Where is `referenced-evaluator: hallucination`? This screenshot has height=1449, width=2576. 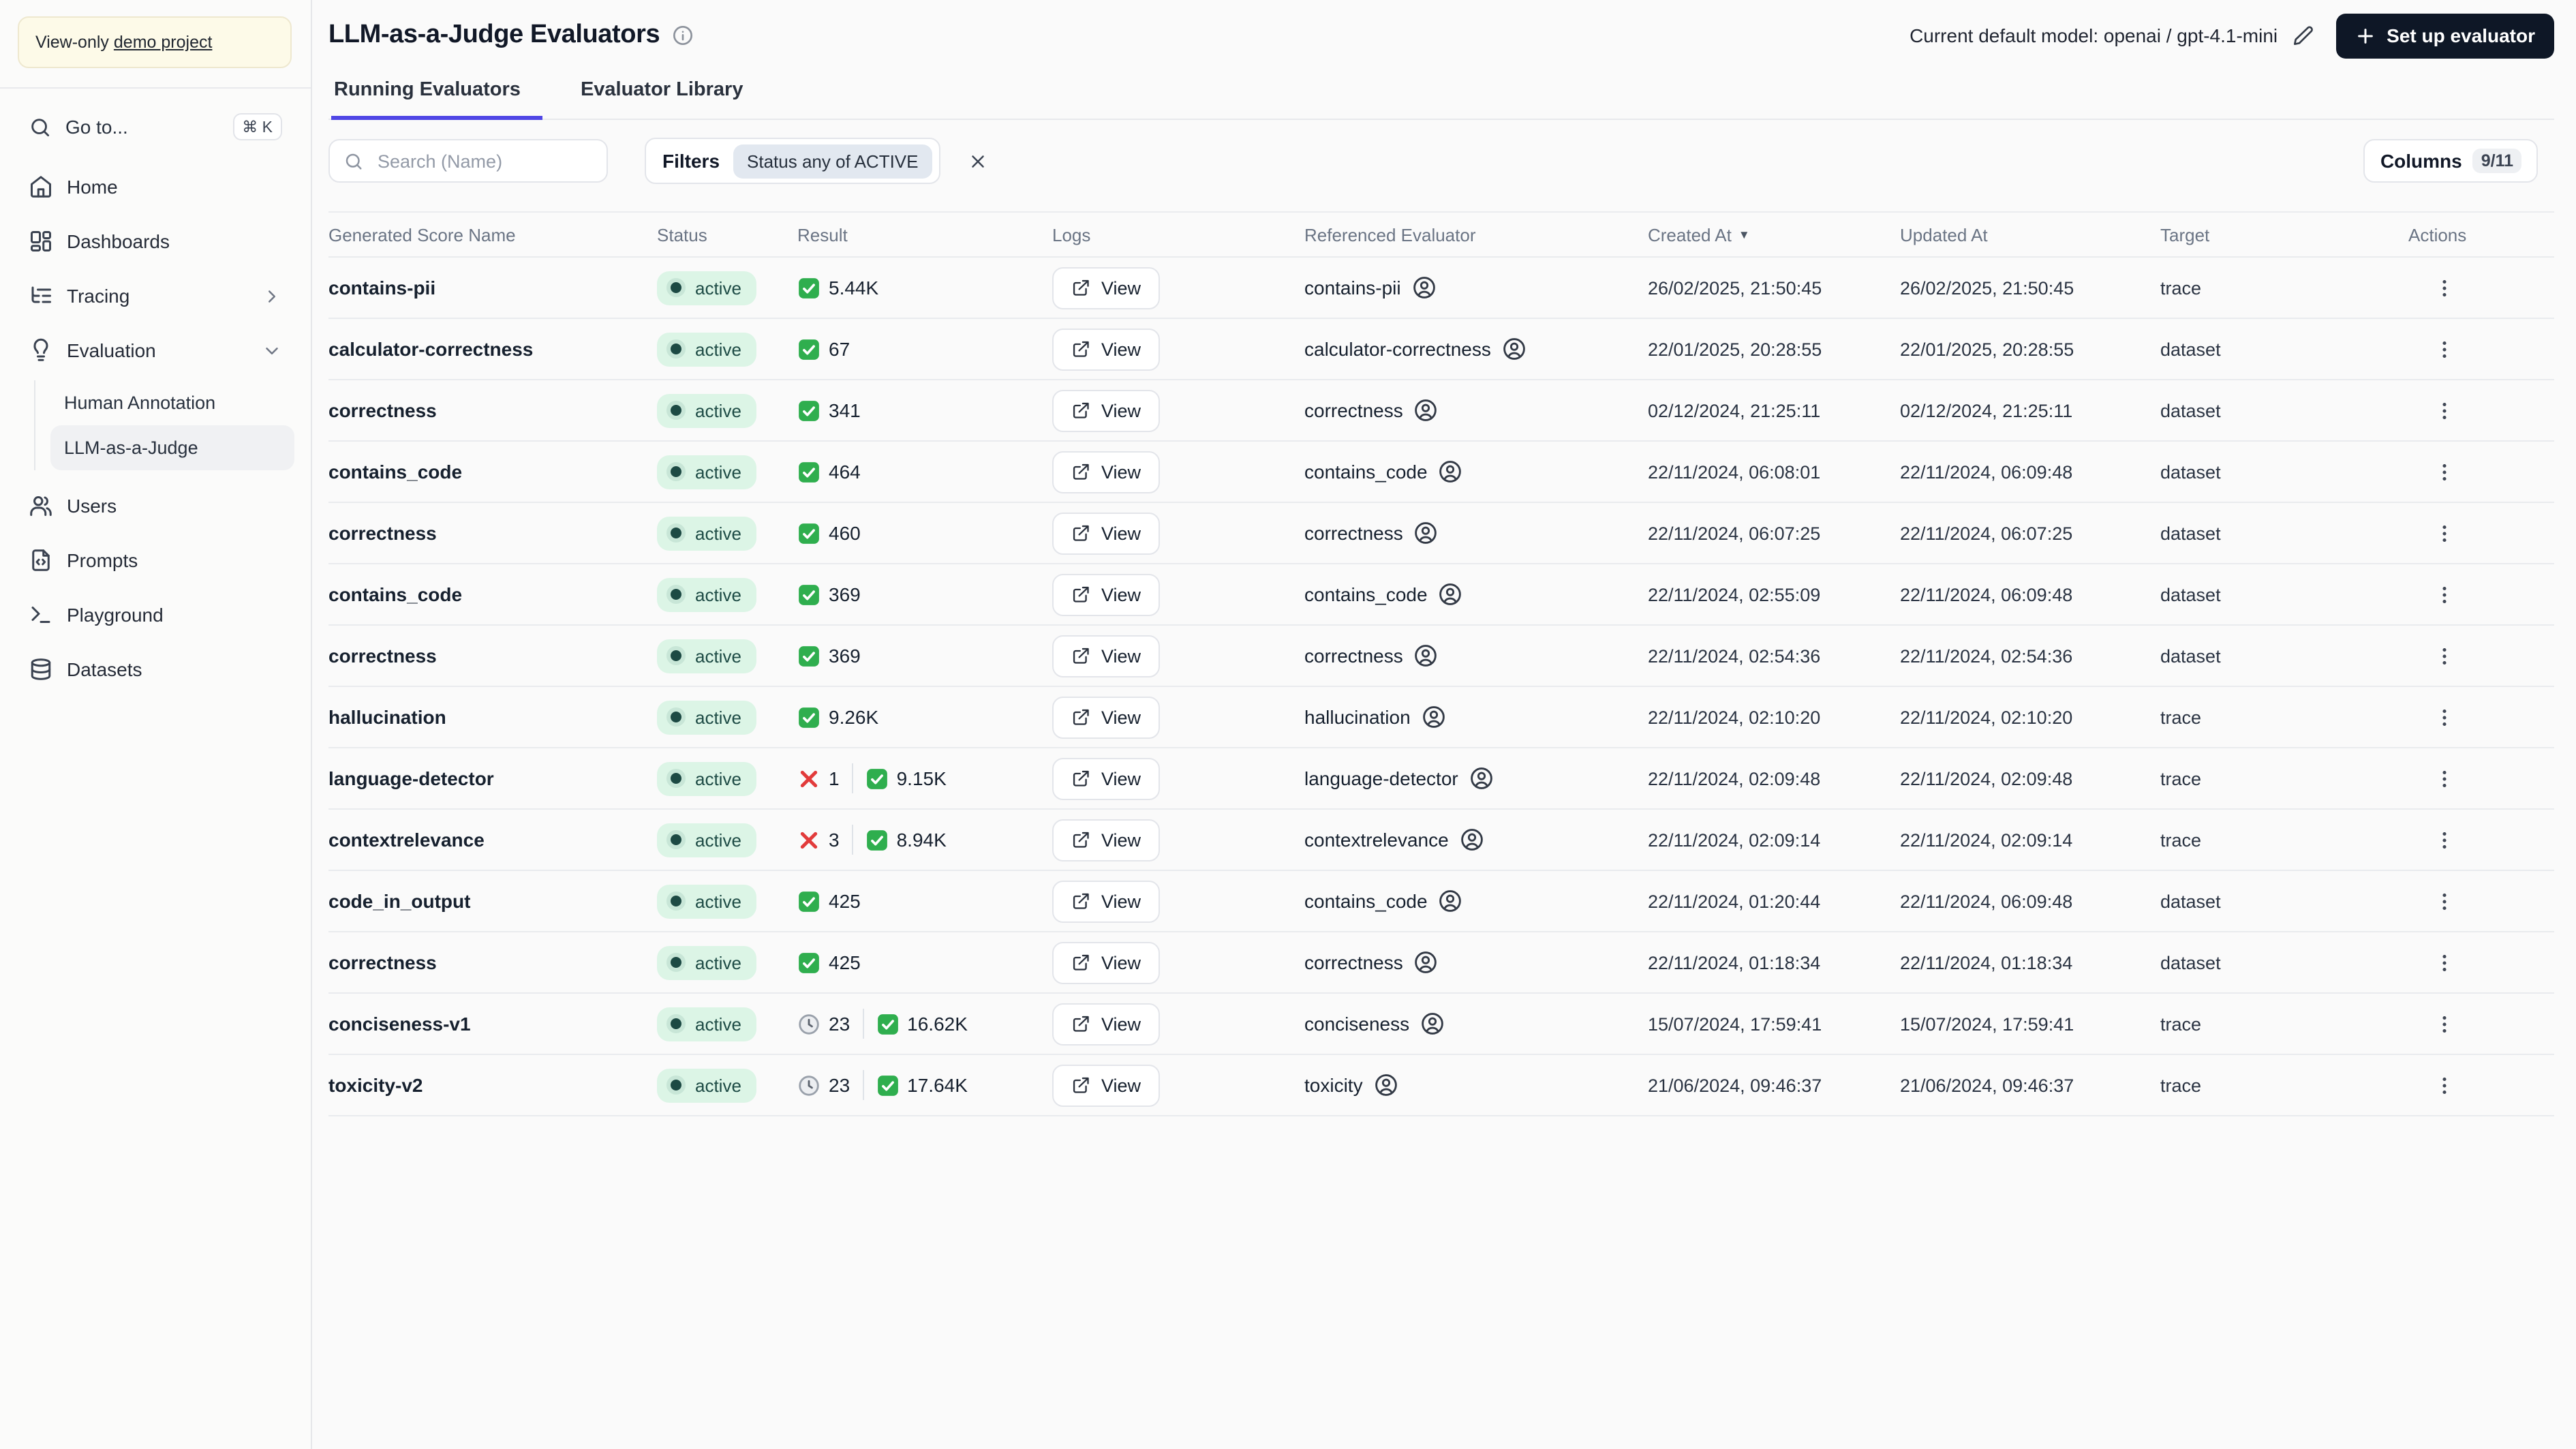
referenced-evaluator: hallucination is located at coordinates (1476, 717).